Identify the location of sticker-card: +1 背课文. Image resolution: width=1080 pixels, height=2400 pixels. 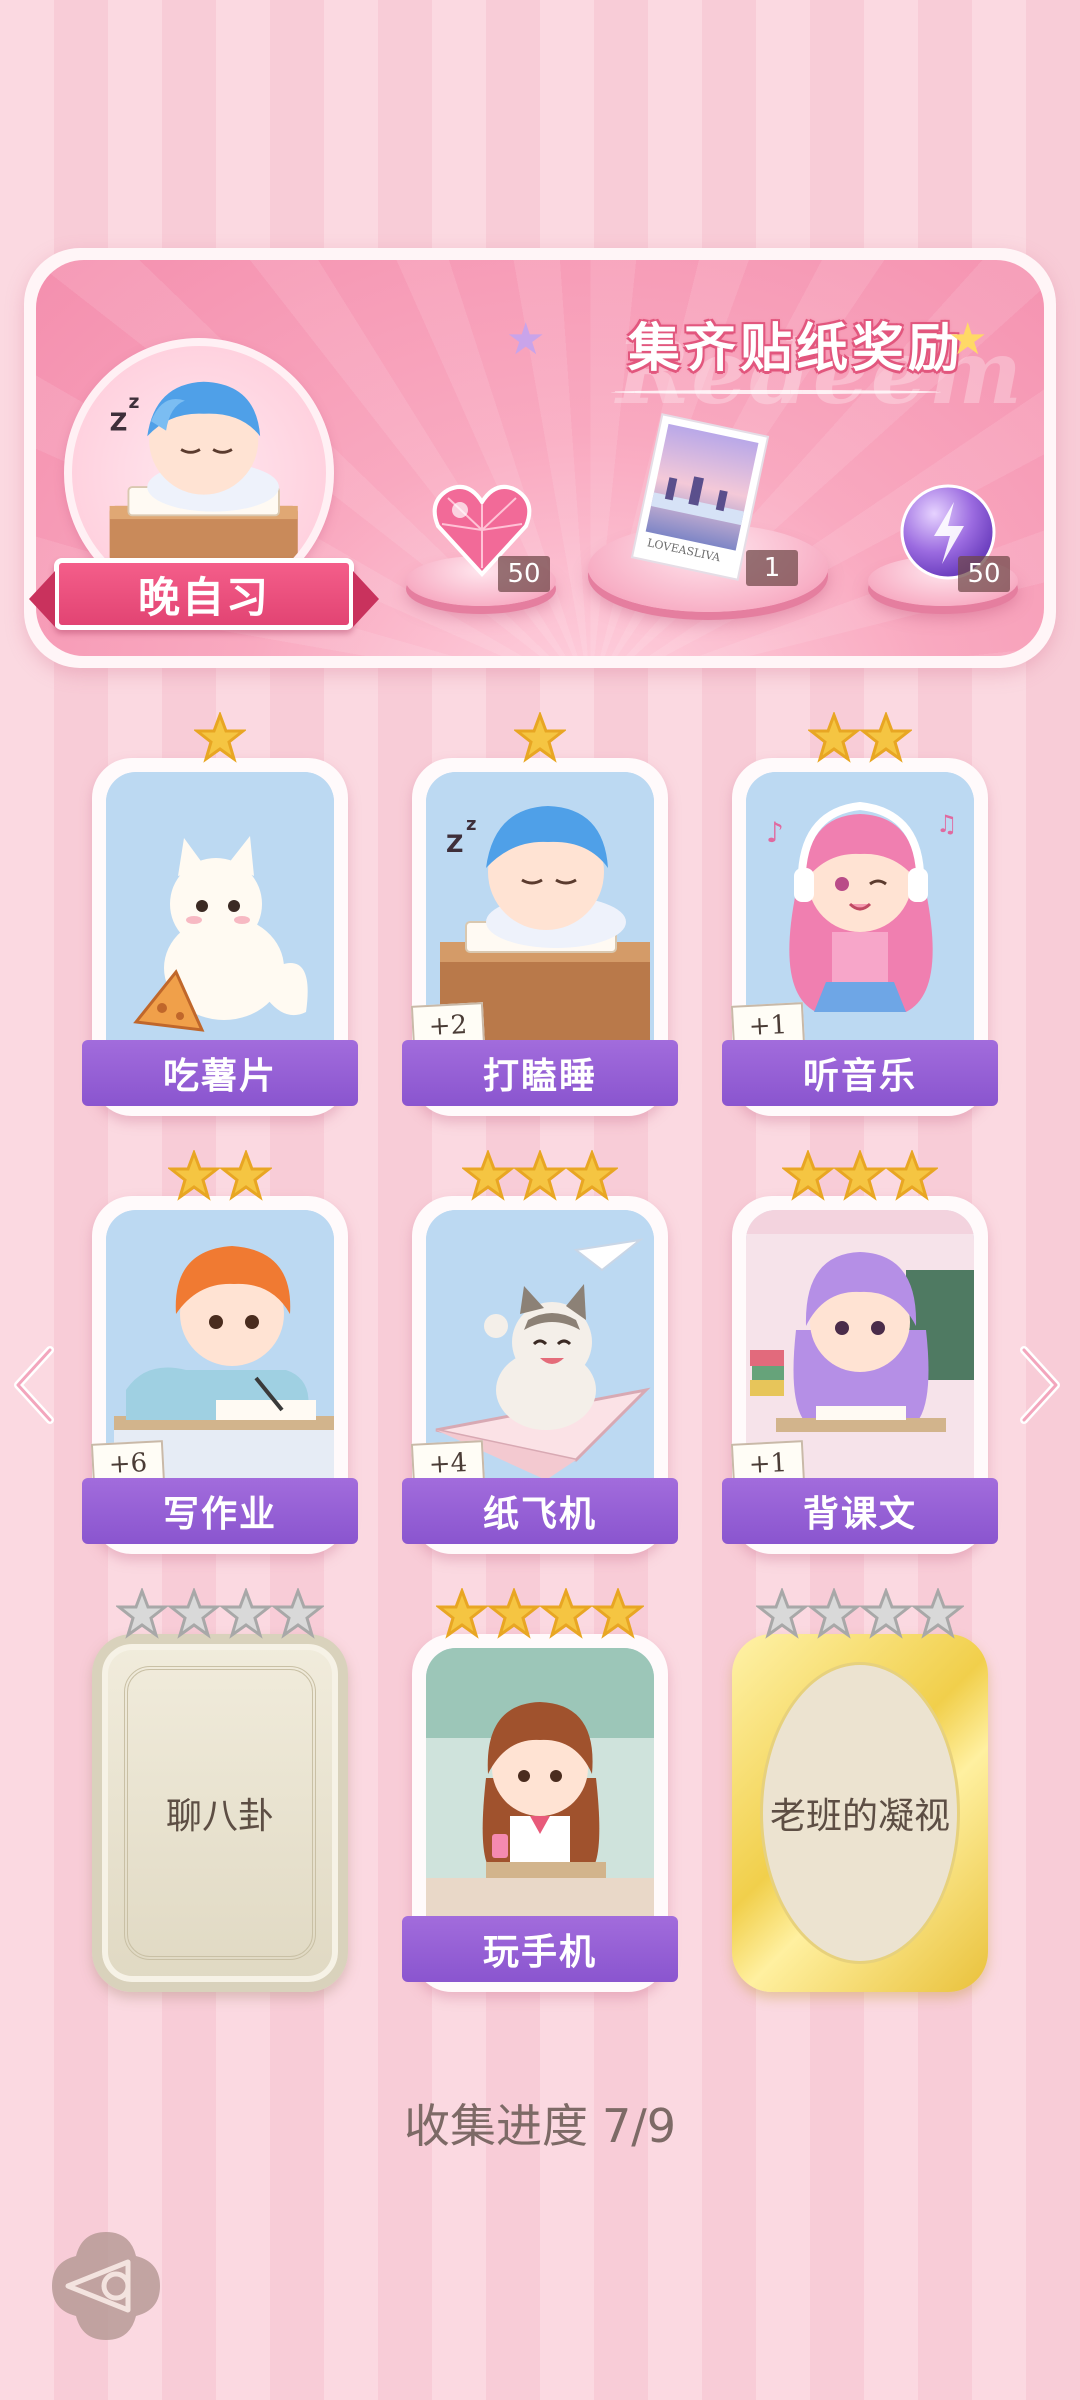
(860, 1352).